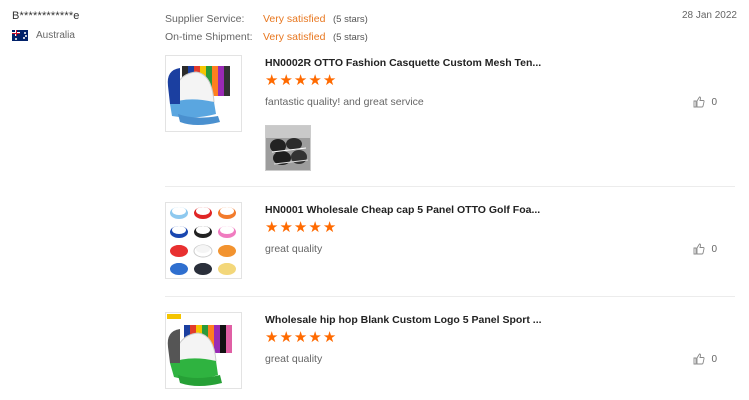 Image resolution: width=749 pixels, height=400 pixels. What do you see at coordinates (20, 35) in the screenshot?
I see `australia-flag-icon` at bounding box center [20, 35].